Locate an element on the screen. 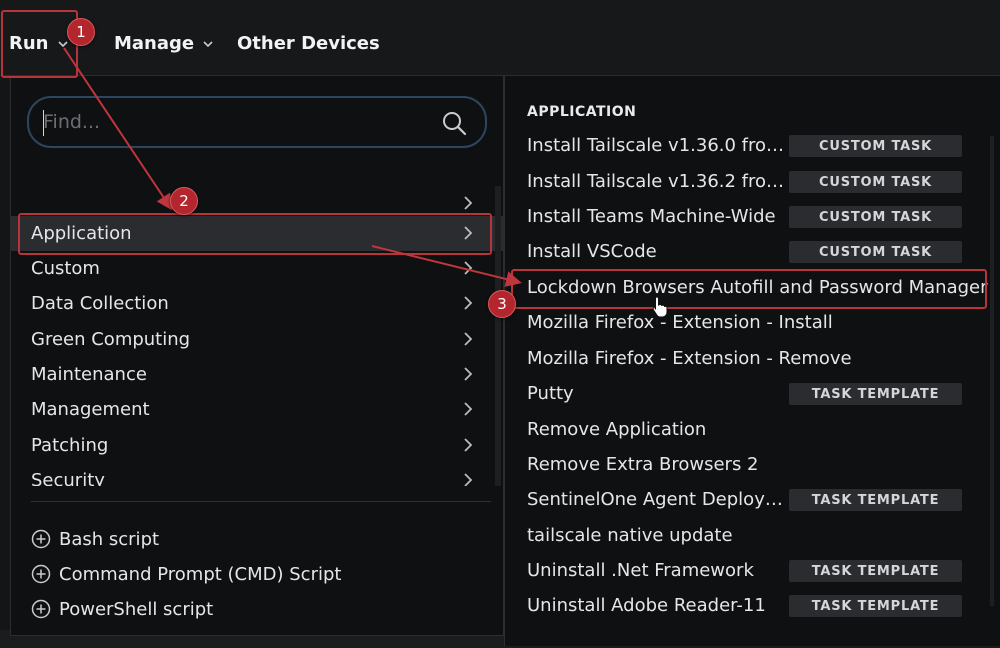  task-item: Install Teams Machine-Wide CUSTOM TASK is located at coordinates (752, 217).